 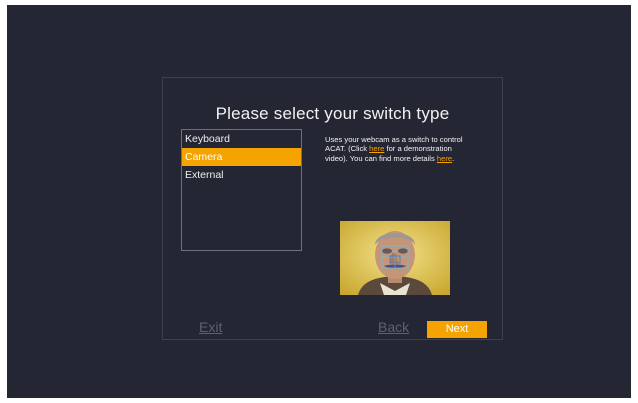 What do you see at coordinates (241, 175) in the screenshot?
I see `list-item-external: External` at bounding box center [241, 175].